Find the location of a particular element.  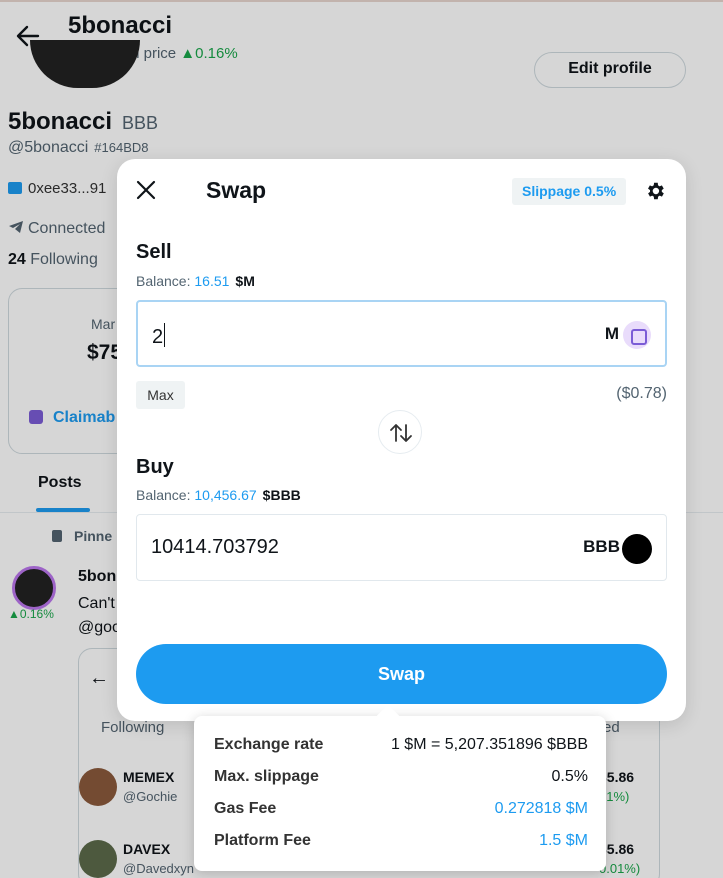

buy-amount-field: 10414.703792 BBB is located at coordinates (401, 547).